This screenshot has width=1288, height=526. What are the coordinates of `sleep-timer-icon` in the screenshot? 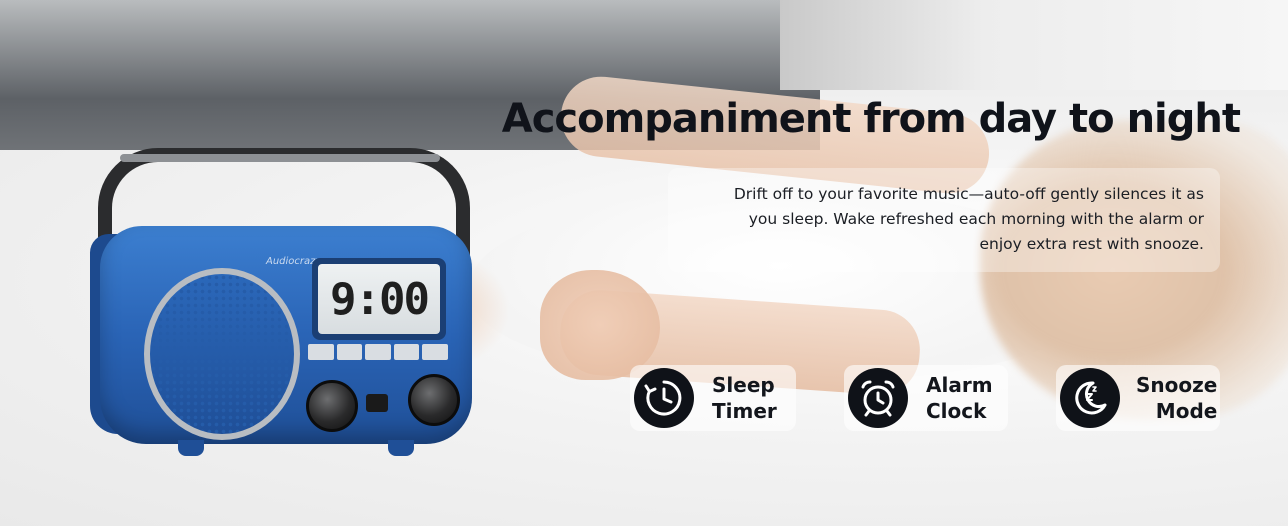 It's located at (664, 398).